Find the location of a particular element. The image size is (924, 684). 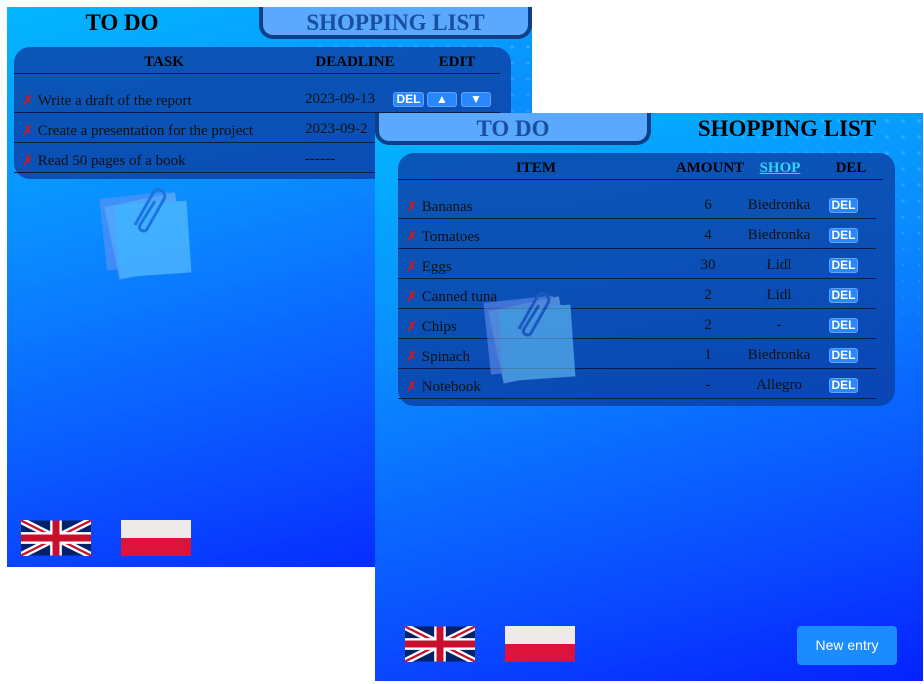

header-shop-sort-link: SHOP is located at coordinates (780, 168).